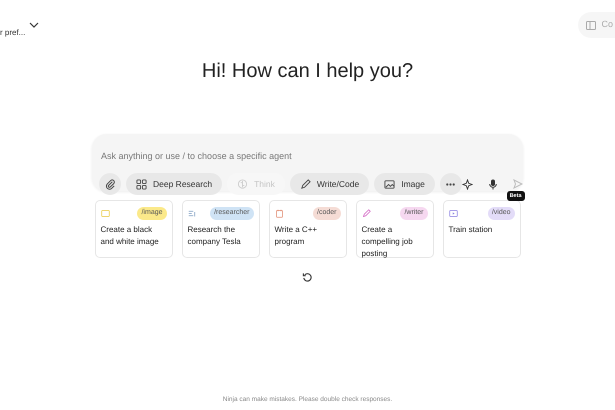  What do you see at coordinates (105, 213) in the screenshot?
I see `folder-icon` at bounding box center [105, 213].